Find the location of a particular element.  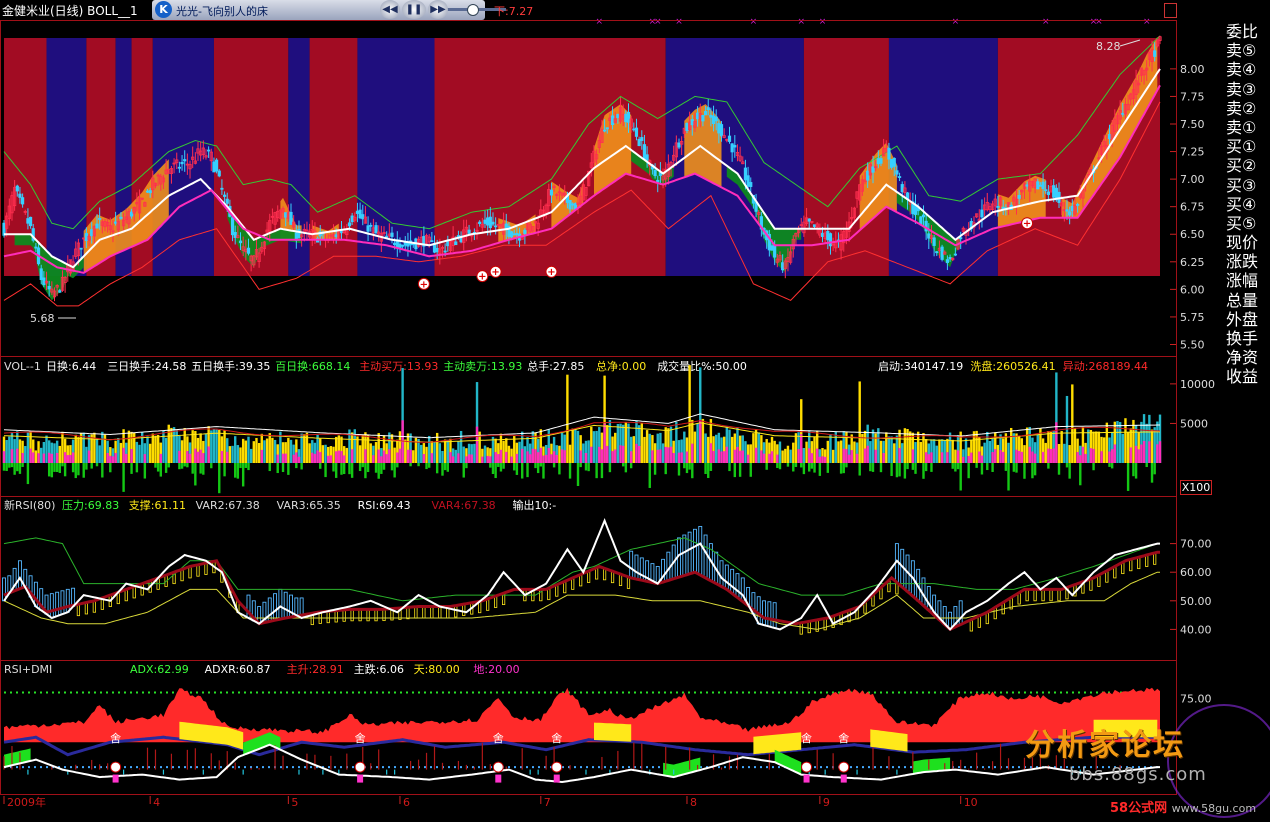

quote-label: 买① is located at coordinates (1248, 146).